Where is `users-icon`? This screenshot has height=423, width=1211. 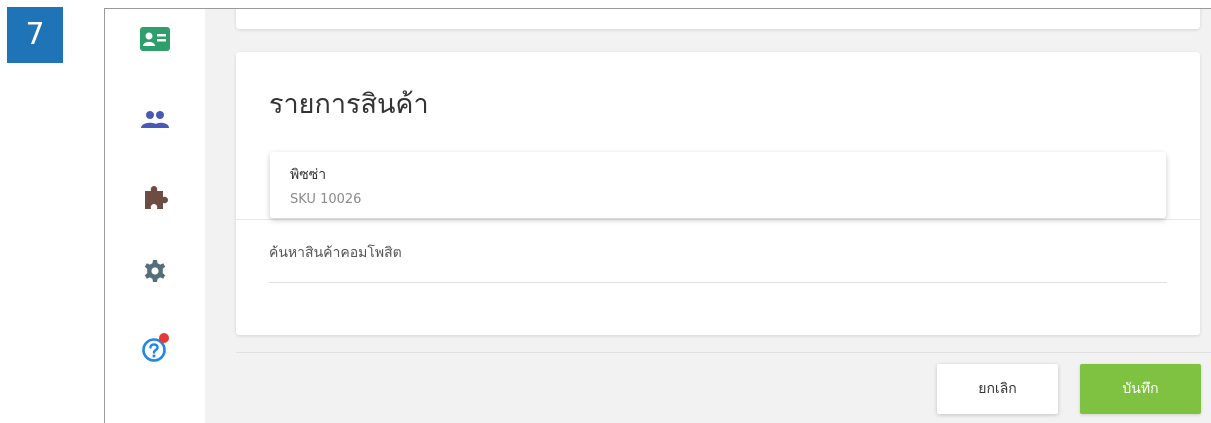 users-icon is located at coordinates (155, 119).